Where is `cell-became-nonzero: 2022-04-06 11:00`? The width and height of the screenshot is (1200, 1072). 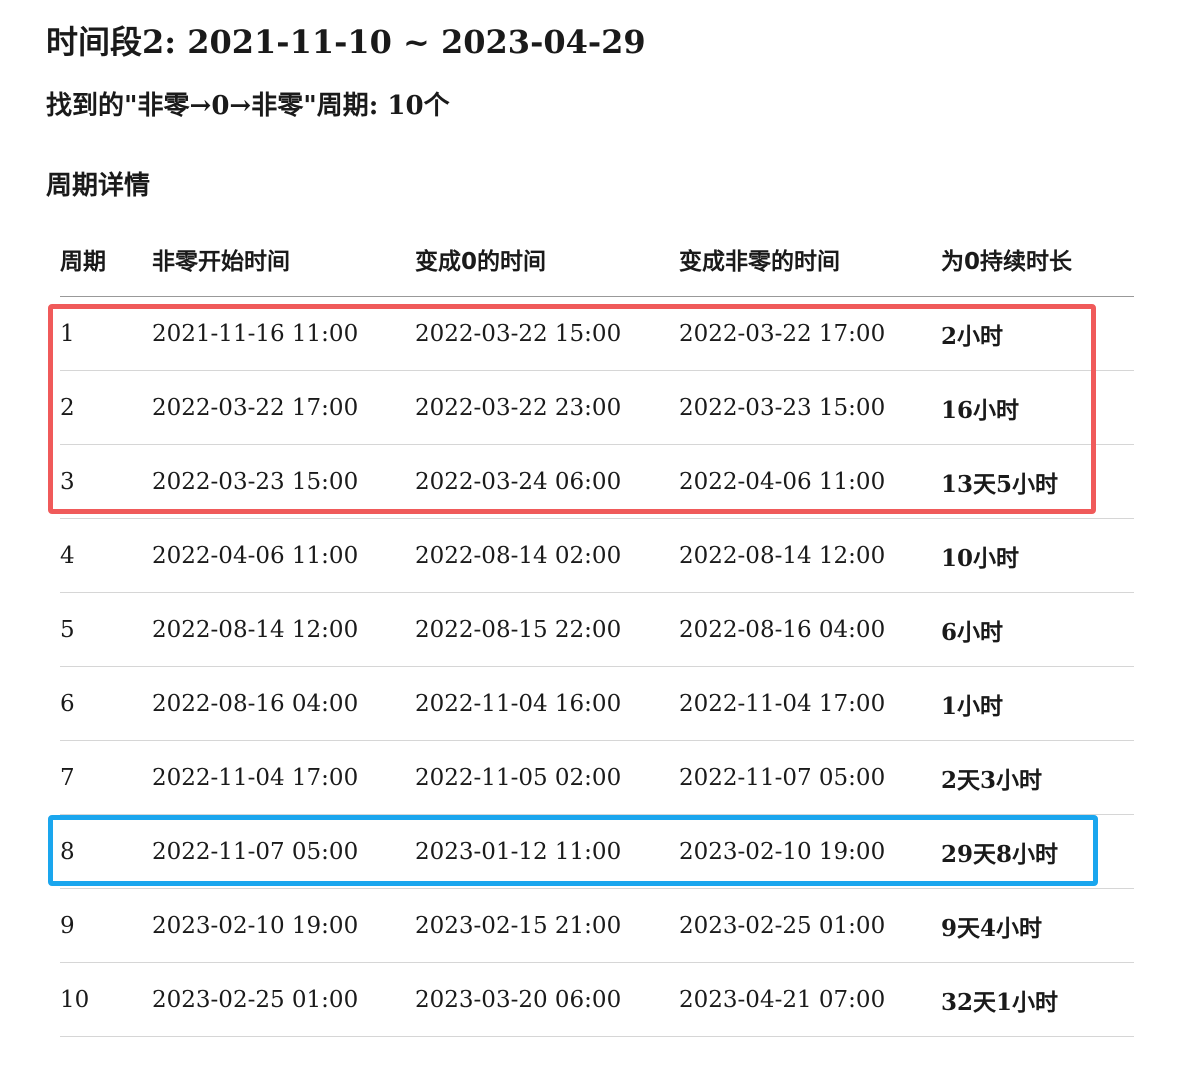 cell-became-nonzero: 2022-04-06 11:00 is located at coordinates (810, 481).